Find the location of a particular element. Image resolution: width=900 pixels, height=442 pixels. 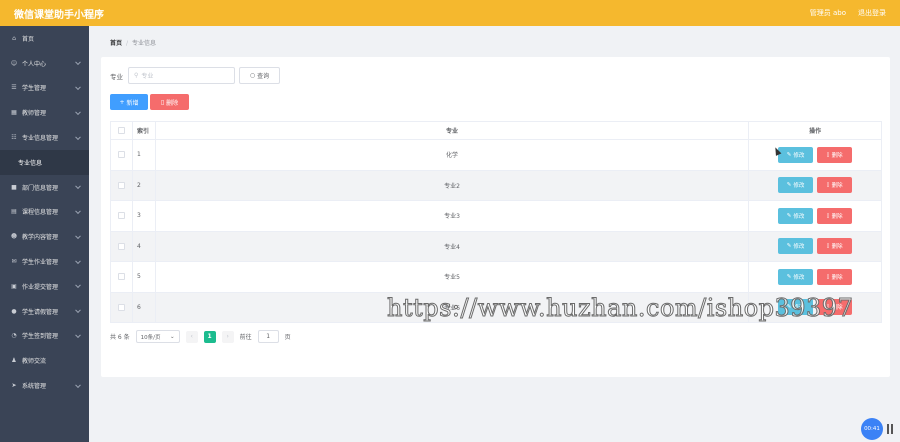

sidebar-item-label: 学生管理 is located at coordinates (34, 89).